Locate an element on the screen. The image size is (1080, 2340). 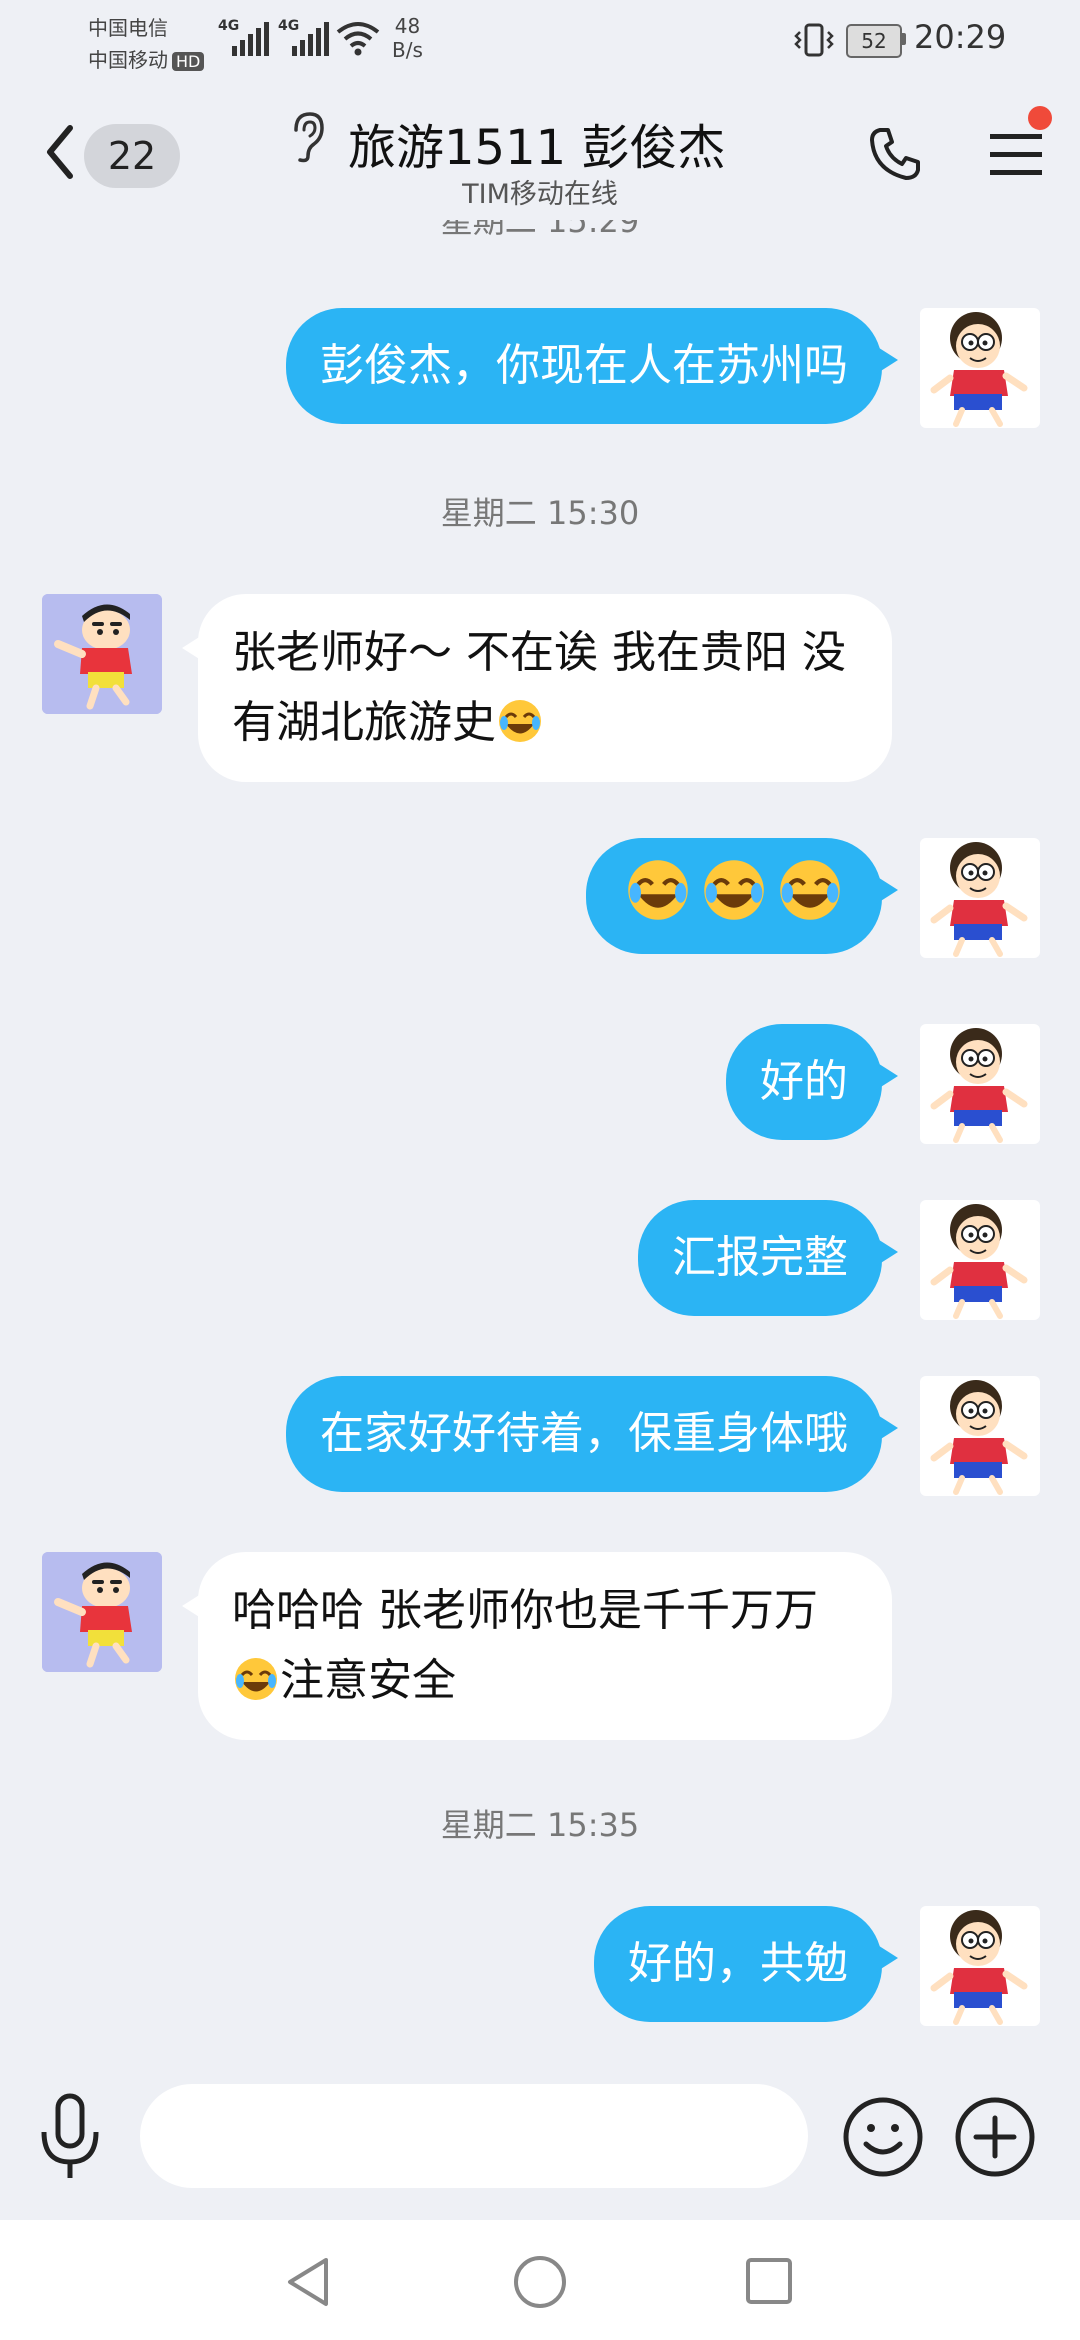
phone-icon is located at coordinates (896, 154).